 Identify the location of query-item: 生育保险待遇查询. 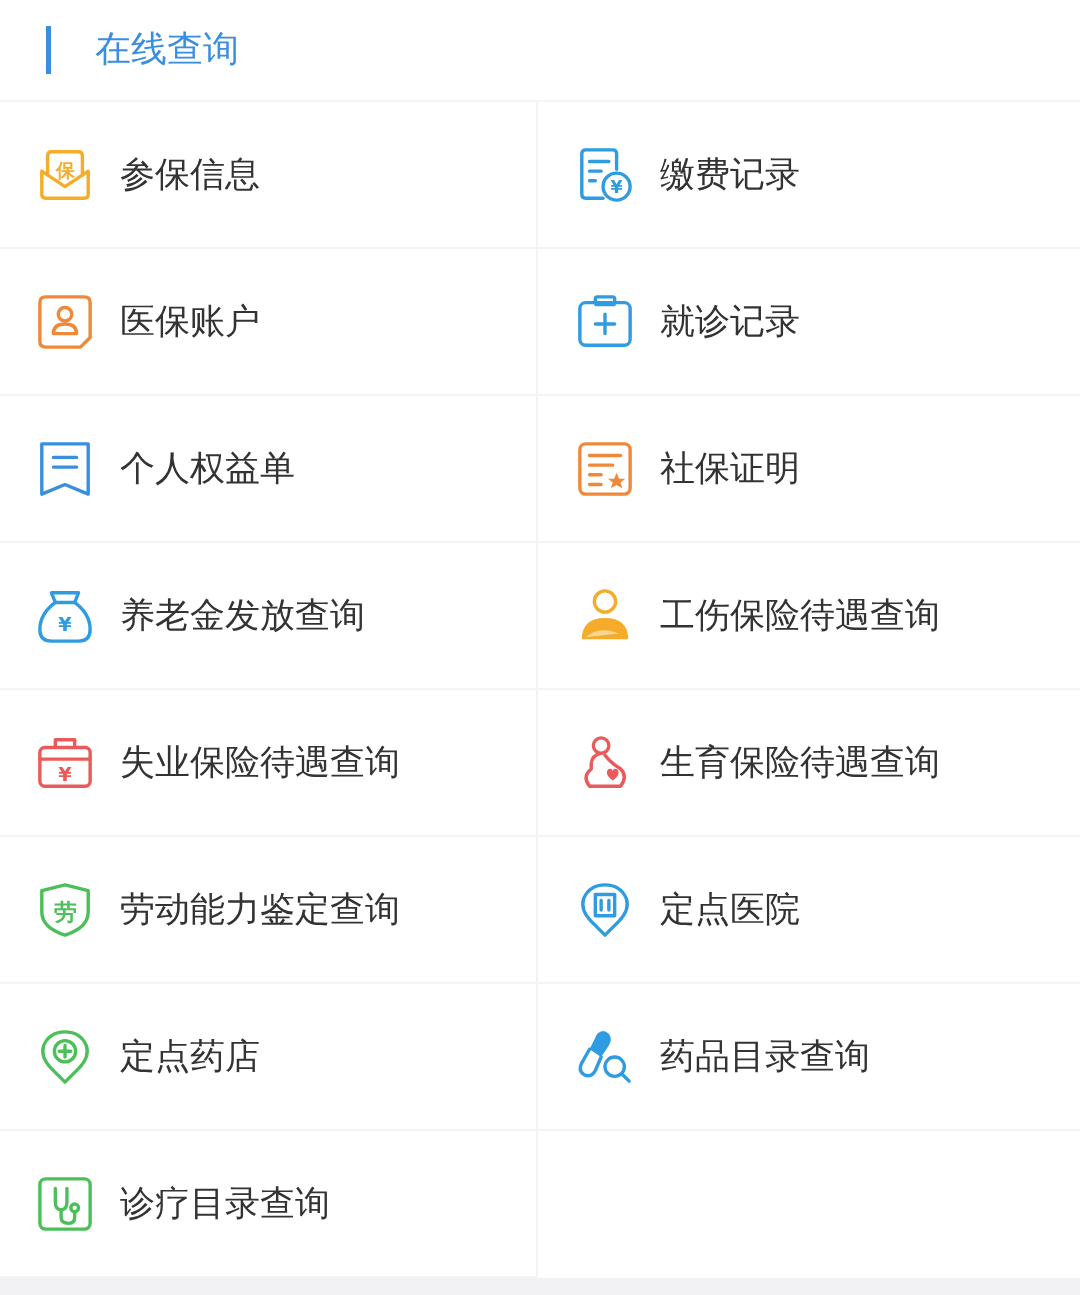
(800, 762).